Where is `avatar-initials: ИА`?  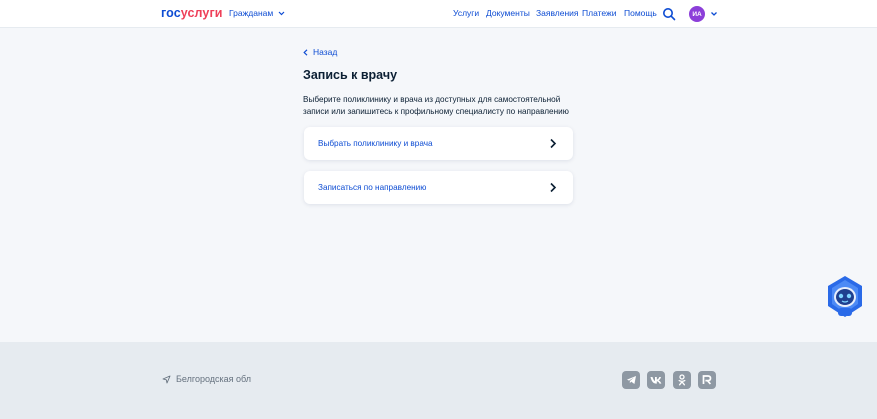 avatar-initials: ИА is located at coordinates (697, 14).